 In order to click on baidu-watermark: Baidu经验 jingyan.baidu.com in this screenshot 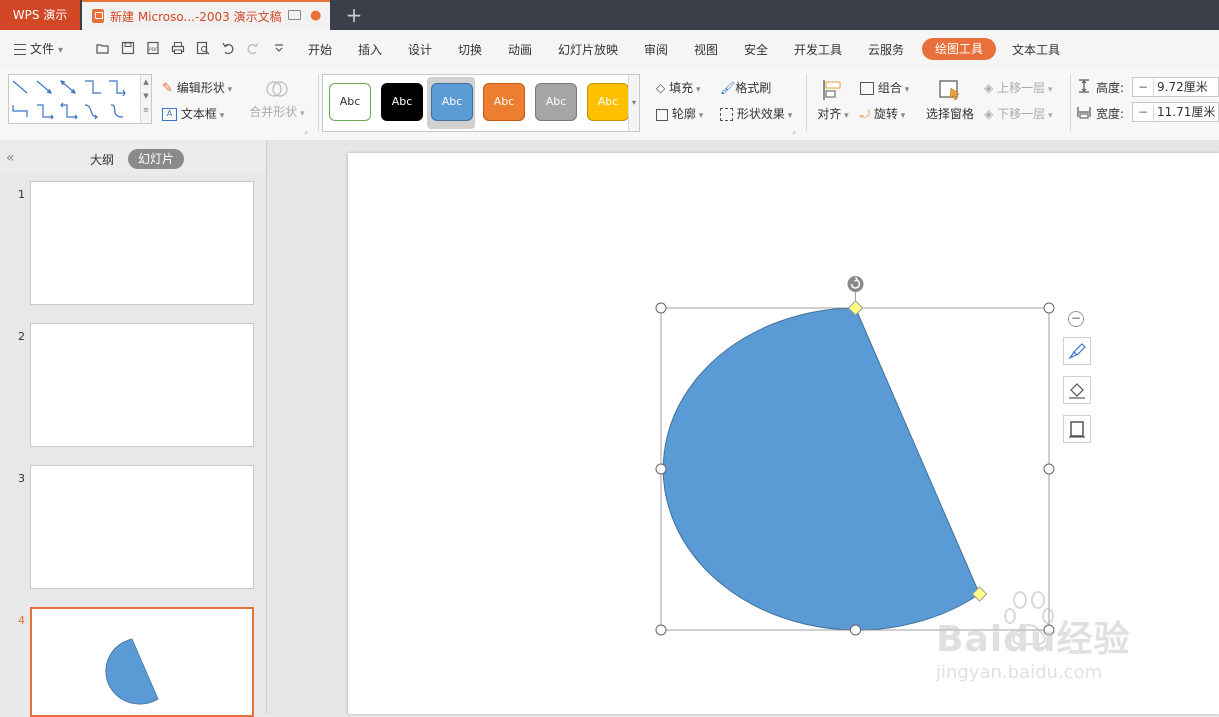, I will do `click(1049, 638)`.